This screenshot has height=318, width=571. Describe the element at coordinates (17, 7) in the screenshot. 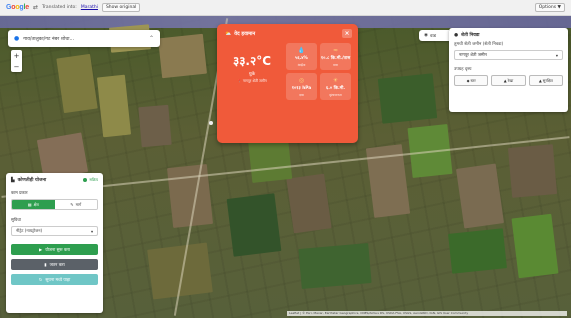

I see `google-logo: Google` at that location.